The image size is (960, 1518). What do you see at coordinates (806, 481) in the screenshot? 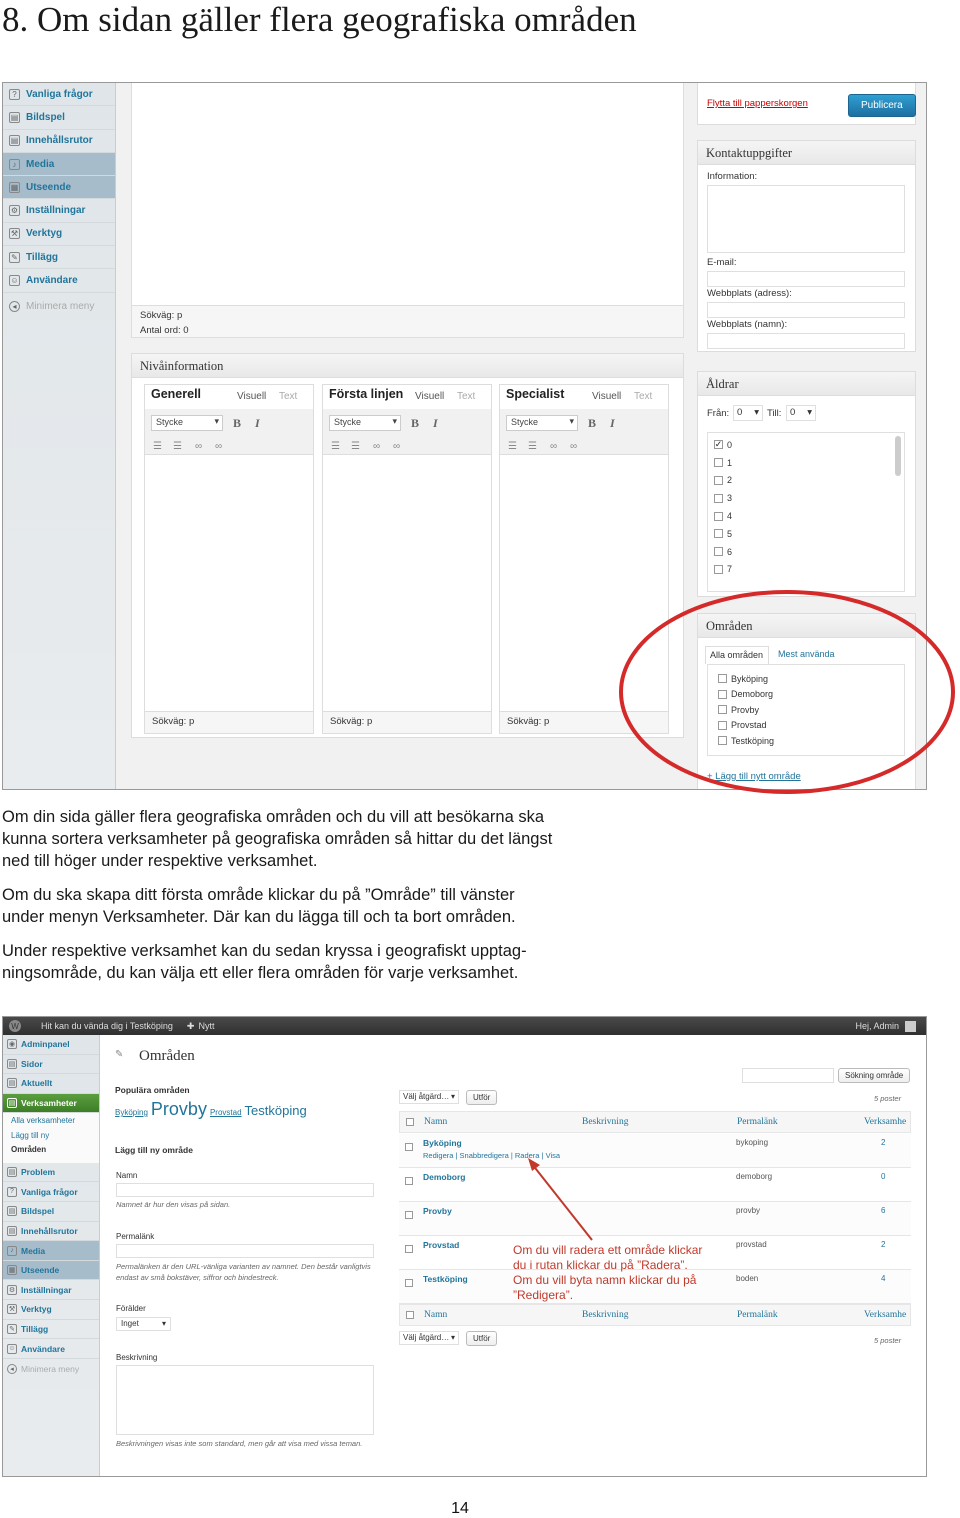
I see `age-option: 2` at bounding box center [806, 481].